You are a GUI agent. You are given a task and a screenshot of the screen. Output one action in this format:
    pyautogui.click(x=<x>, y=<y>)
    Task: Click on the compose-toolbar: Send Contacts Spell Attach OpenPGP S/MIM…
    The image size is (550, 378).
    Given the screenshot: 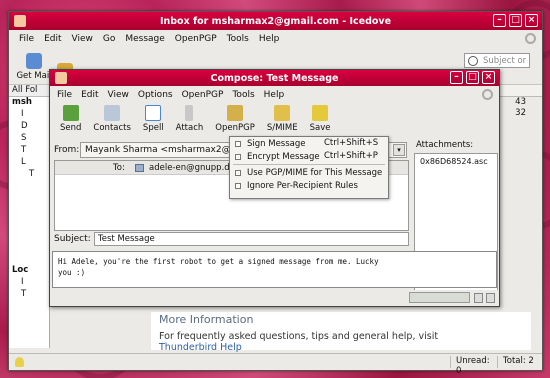 What is the action you would take?
    pyautogui.click(x=274, y=119)
    